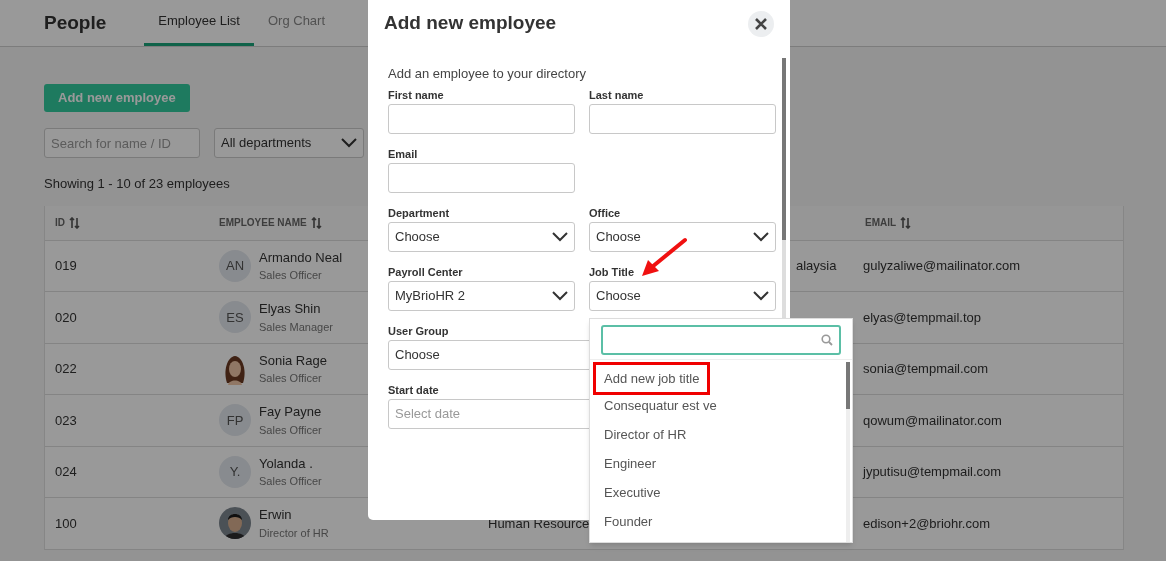  Describe the element at coordinates (235, 317) in the screenshot. I see `avatar-initials: ES` at that location.